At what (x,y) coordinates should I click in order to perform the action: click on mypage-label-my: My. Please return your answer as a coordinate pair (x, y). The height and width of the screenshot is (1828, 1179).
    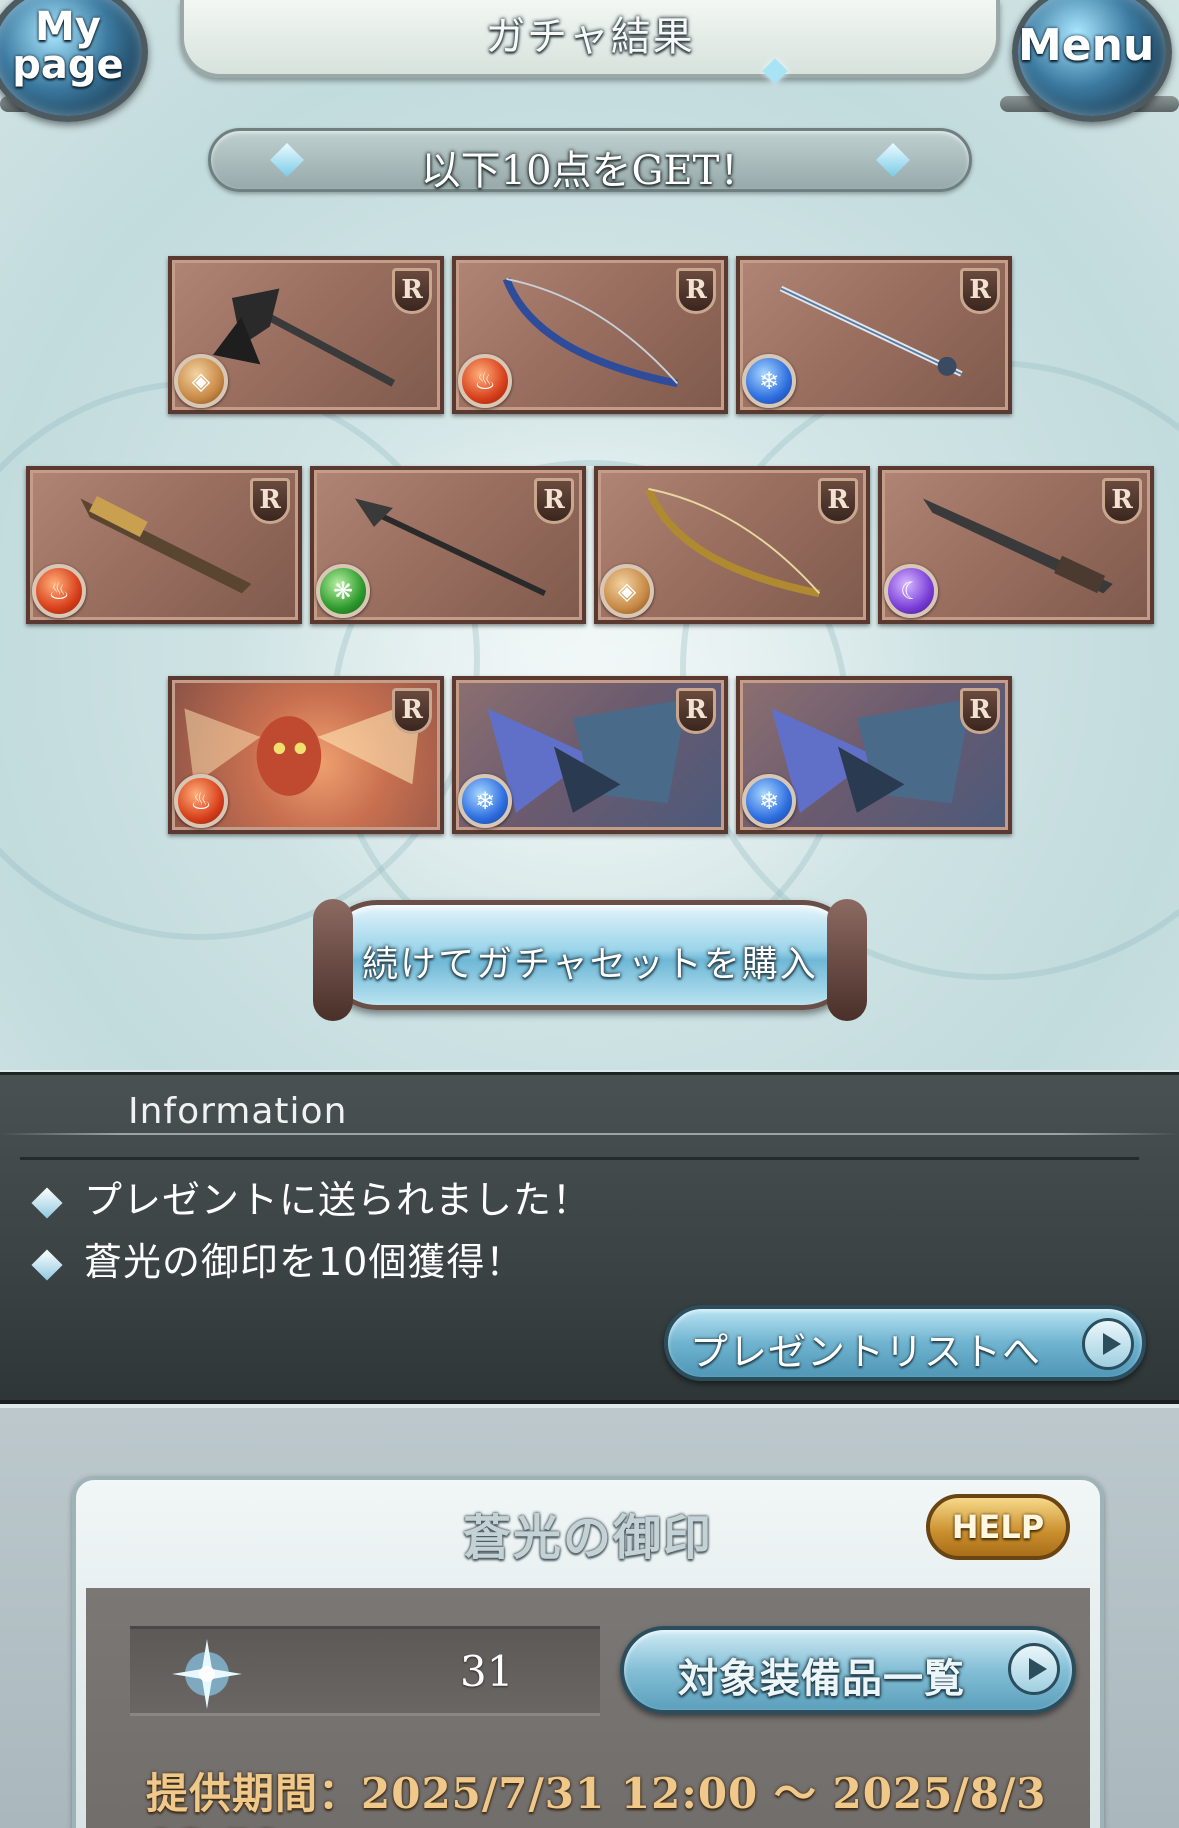
    Looking at the image, I should click on (68, 27).